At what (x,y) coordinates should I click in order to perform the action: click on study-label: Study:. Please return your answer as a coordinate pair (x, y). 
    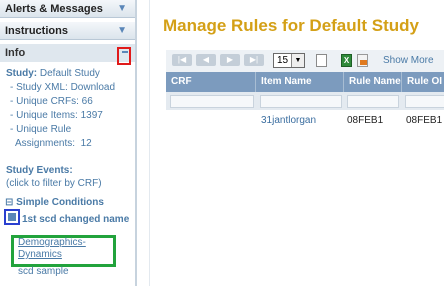
    Looking at the image, I should click on (22, 73).